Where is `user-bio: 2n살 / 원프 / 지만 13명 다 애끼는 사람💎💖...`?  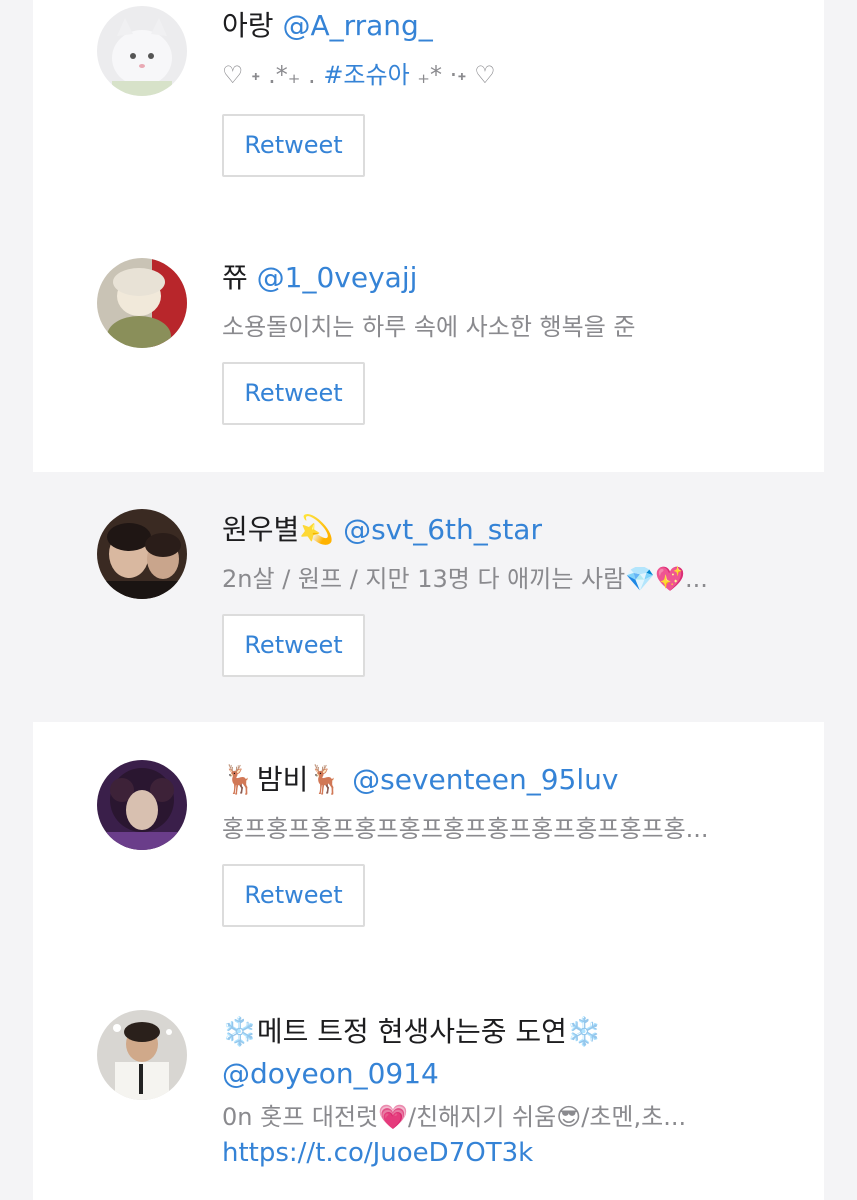 user-bio: 2n살 / 원프 / 지만 13명 다 애끼는 사람💎💖... is located at coordinates (465, 579).